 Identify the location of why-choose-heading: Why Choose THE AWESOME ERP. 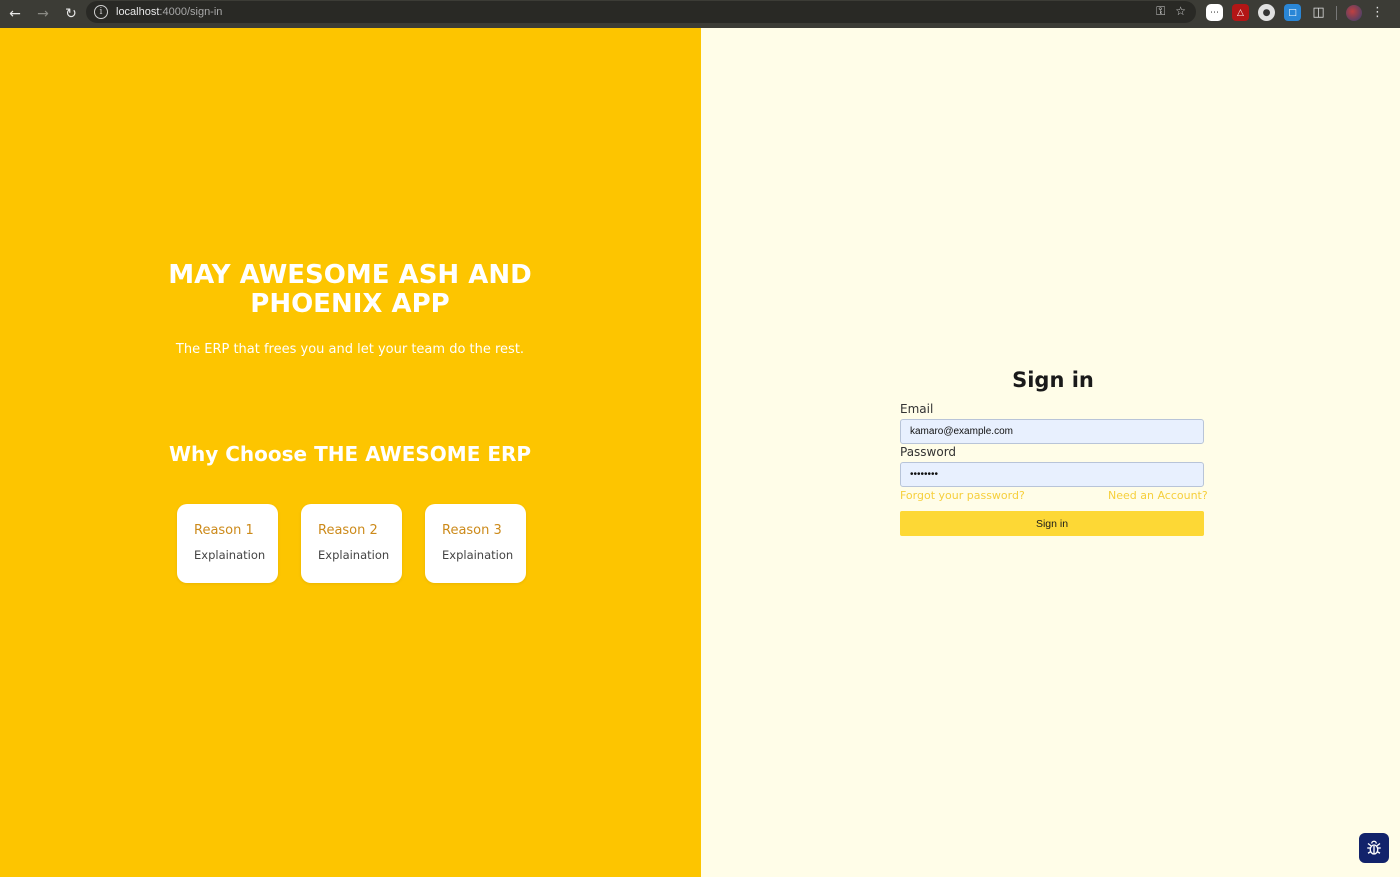
(350, 454).